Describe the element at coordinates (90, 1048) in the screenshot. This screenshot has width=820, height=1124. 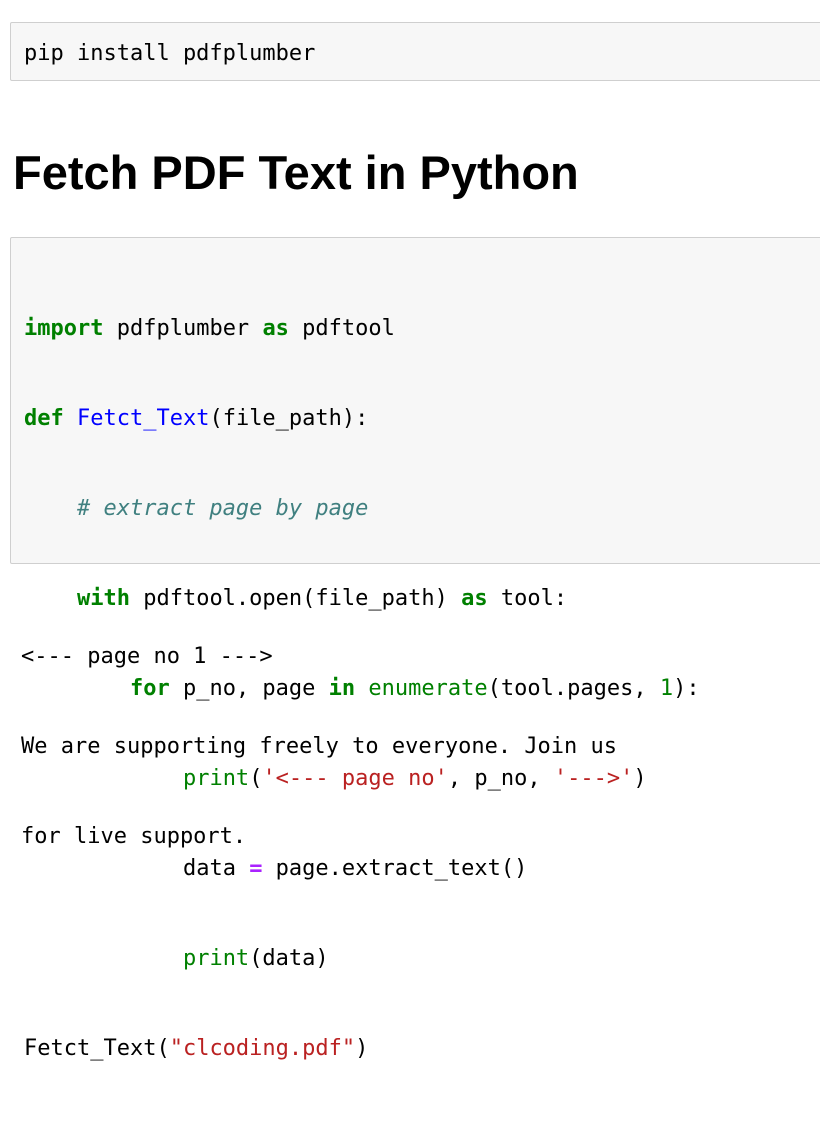
I see `function-call-name: Fetct_Text` at that location.